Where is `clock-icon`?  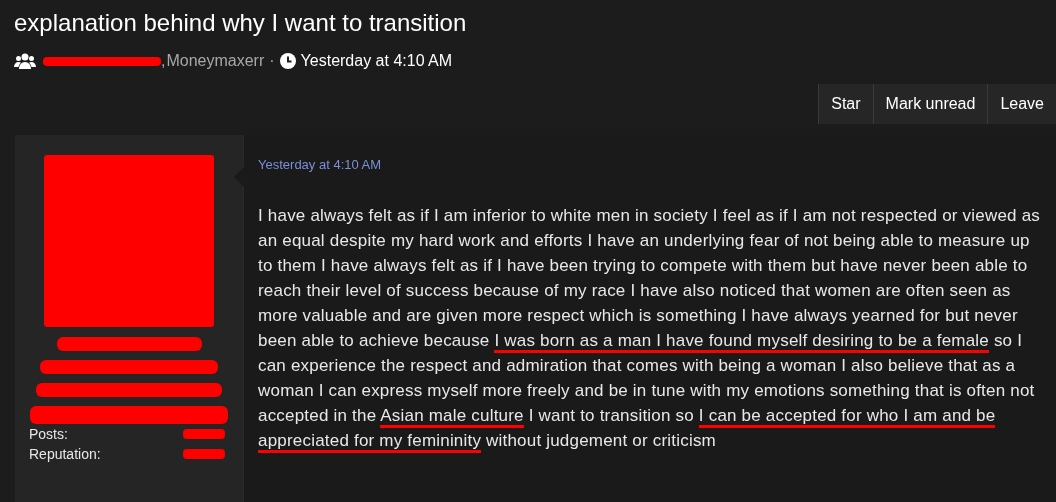 clock-icon is located at coordinates (287, 61).